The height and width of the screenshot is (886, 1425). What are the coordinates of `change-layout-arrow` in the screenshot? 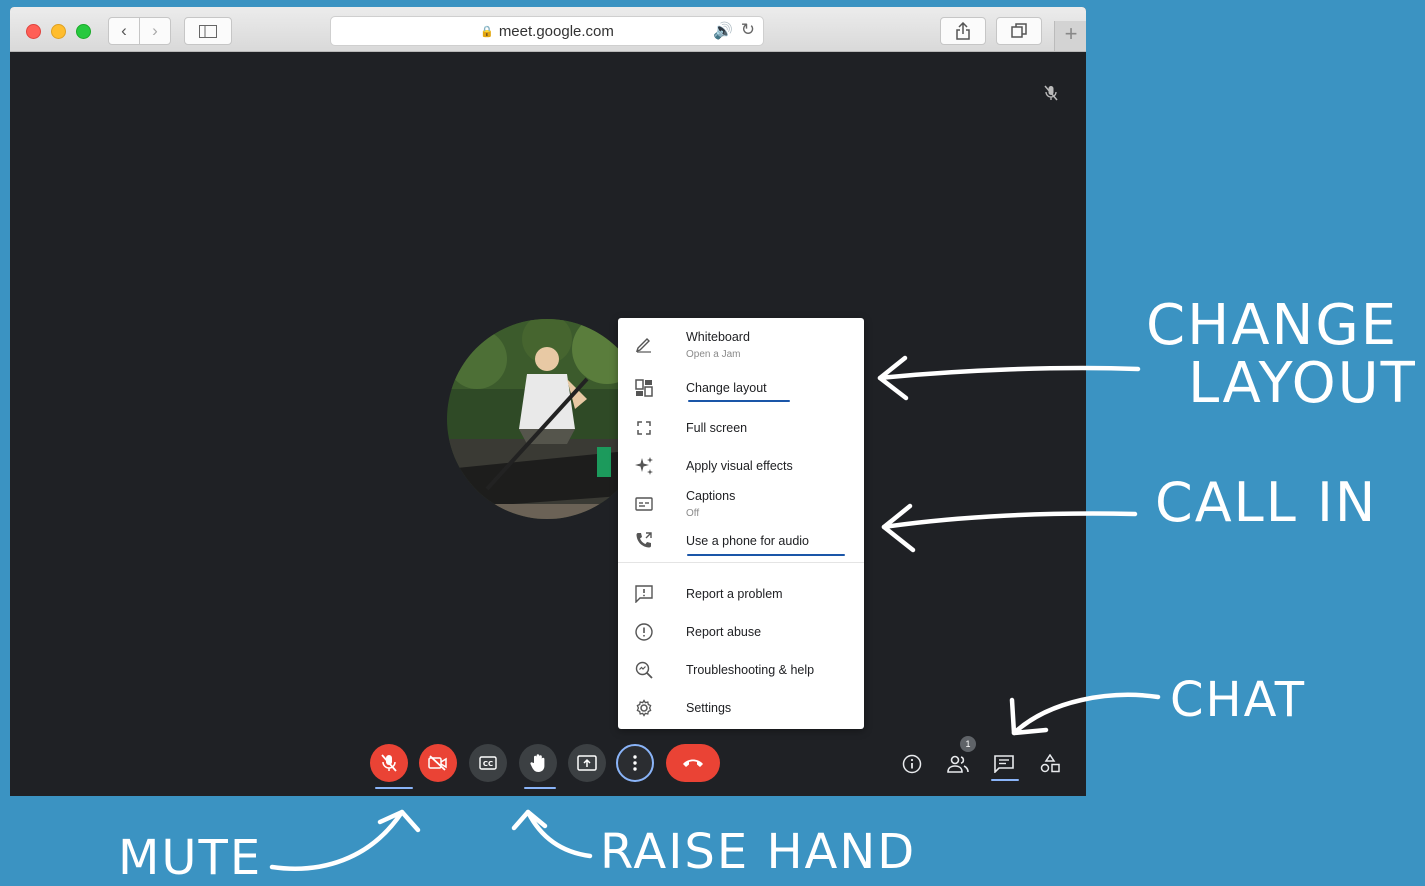 It's located at (1009, 373).